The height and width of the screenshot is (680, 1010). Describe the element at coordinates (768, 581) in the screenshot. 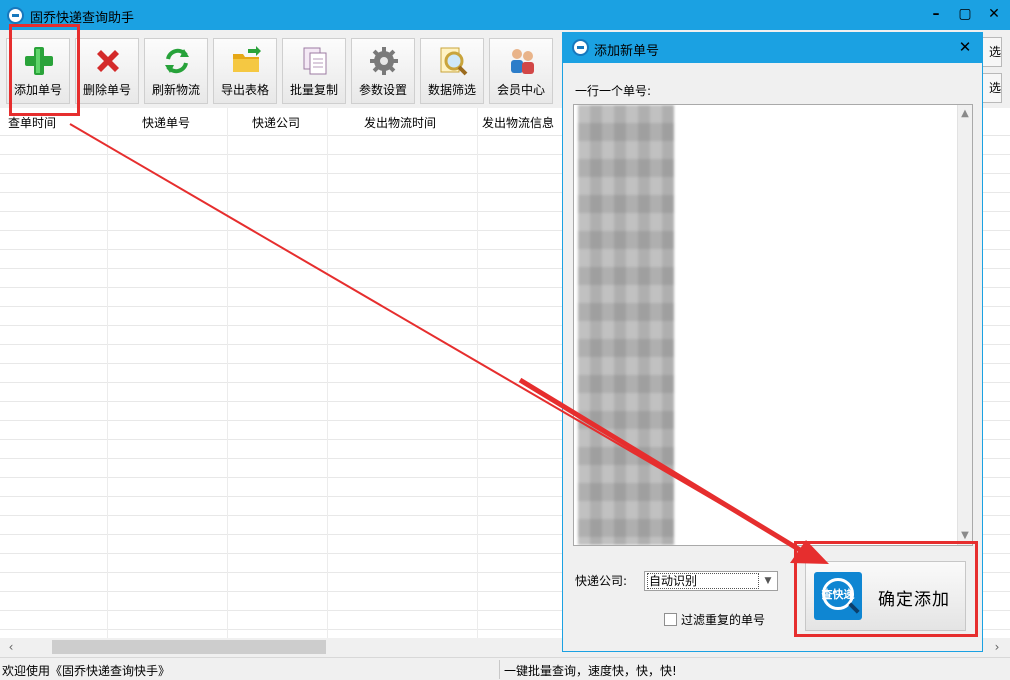

I see `chevron-down-icon: ▼` at that location.